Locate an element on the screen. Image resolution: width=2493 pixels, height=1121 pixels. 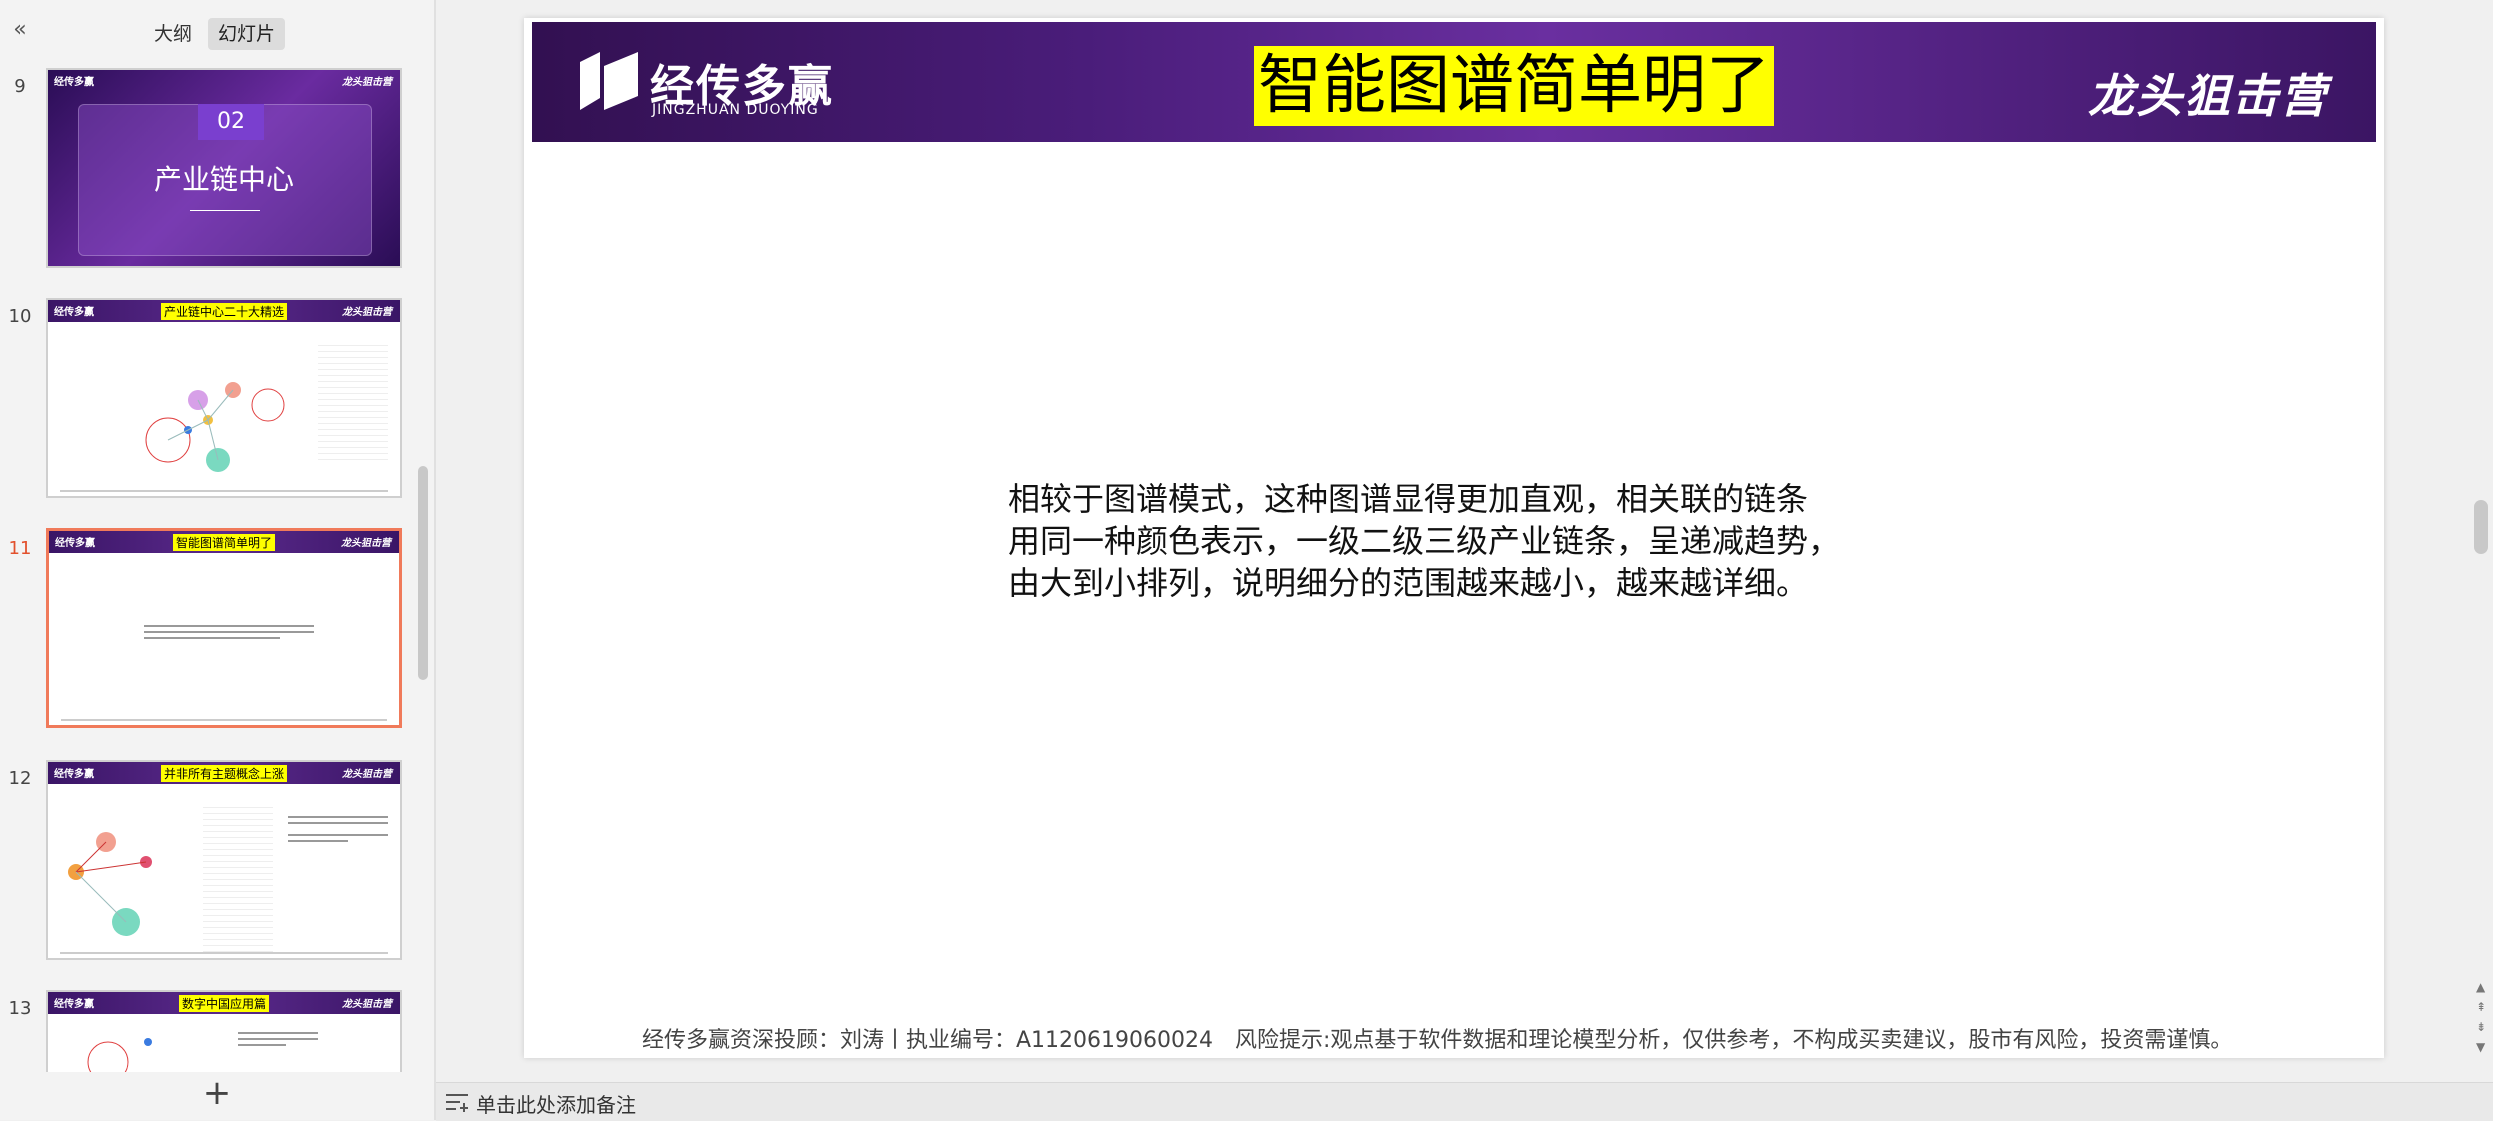
notes-placeholder: 单击此处添加备注 is located at coordinates (556, 1103).